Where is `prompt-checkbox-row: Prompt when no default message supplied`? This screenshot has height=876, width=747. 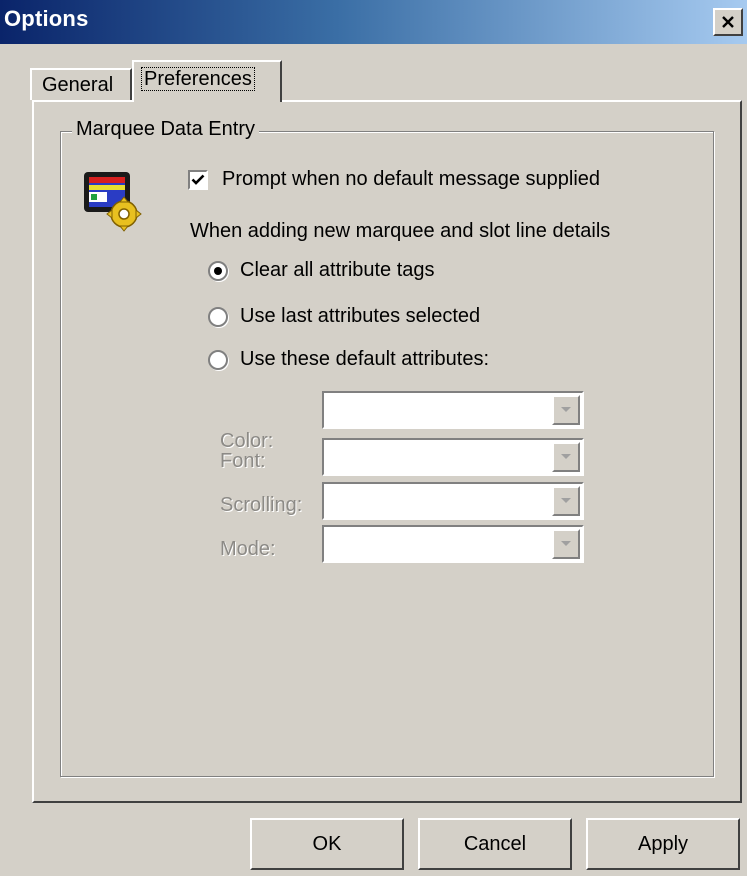 prompt-checkbox-row: Prompt when no default message supplied is located at coordinates (394, 179).